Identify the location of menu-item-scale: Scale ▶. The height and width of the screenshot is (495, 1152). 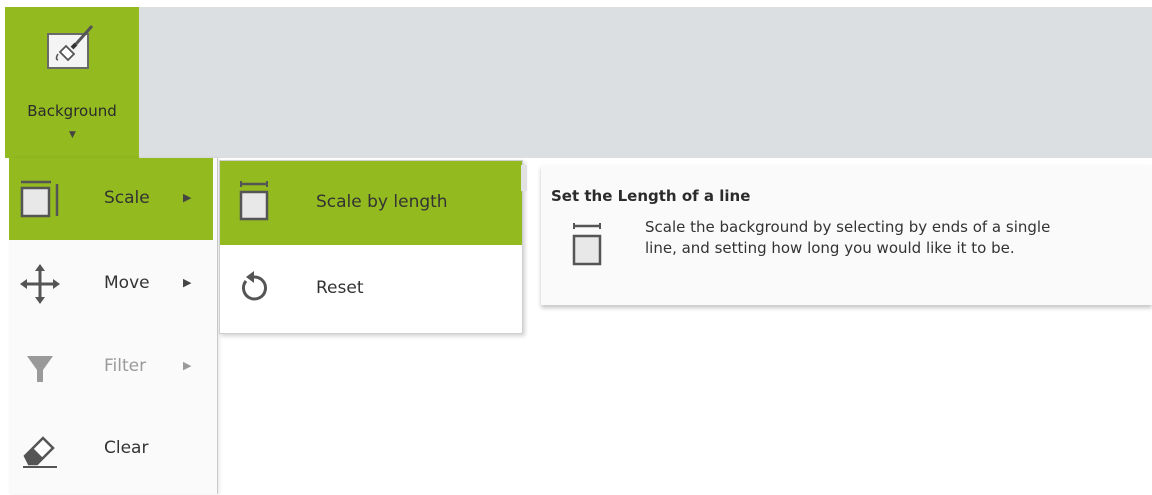
(111, 199).